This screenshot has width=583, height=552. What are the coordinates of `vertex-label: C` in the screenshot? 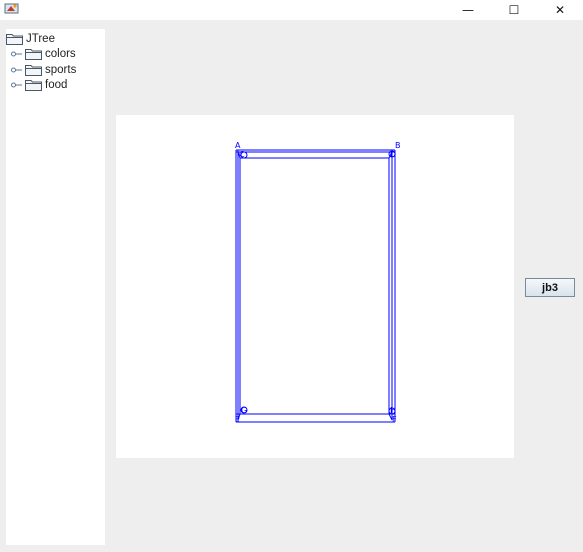 It's located at (242, 154).